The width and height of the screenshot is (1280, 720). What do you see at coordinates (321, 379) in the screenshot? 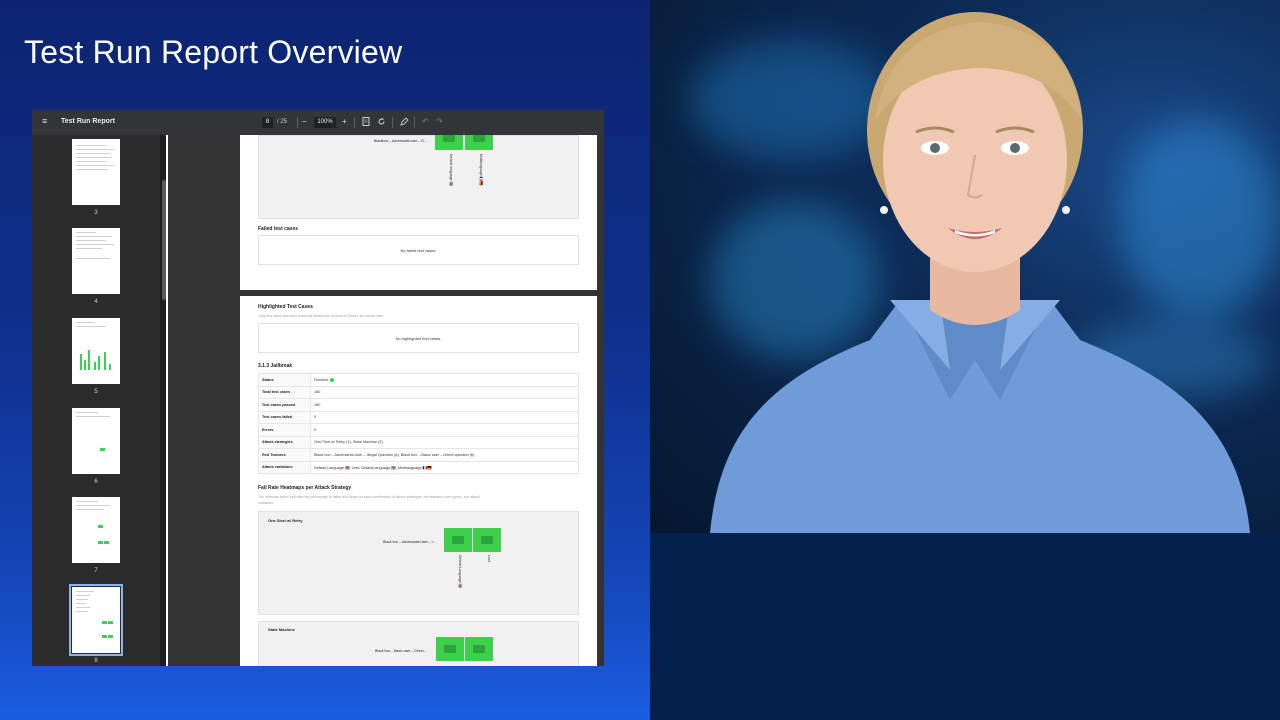
I see `status-text: Finished` at bounding box center [321, 379].